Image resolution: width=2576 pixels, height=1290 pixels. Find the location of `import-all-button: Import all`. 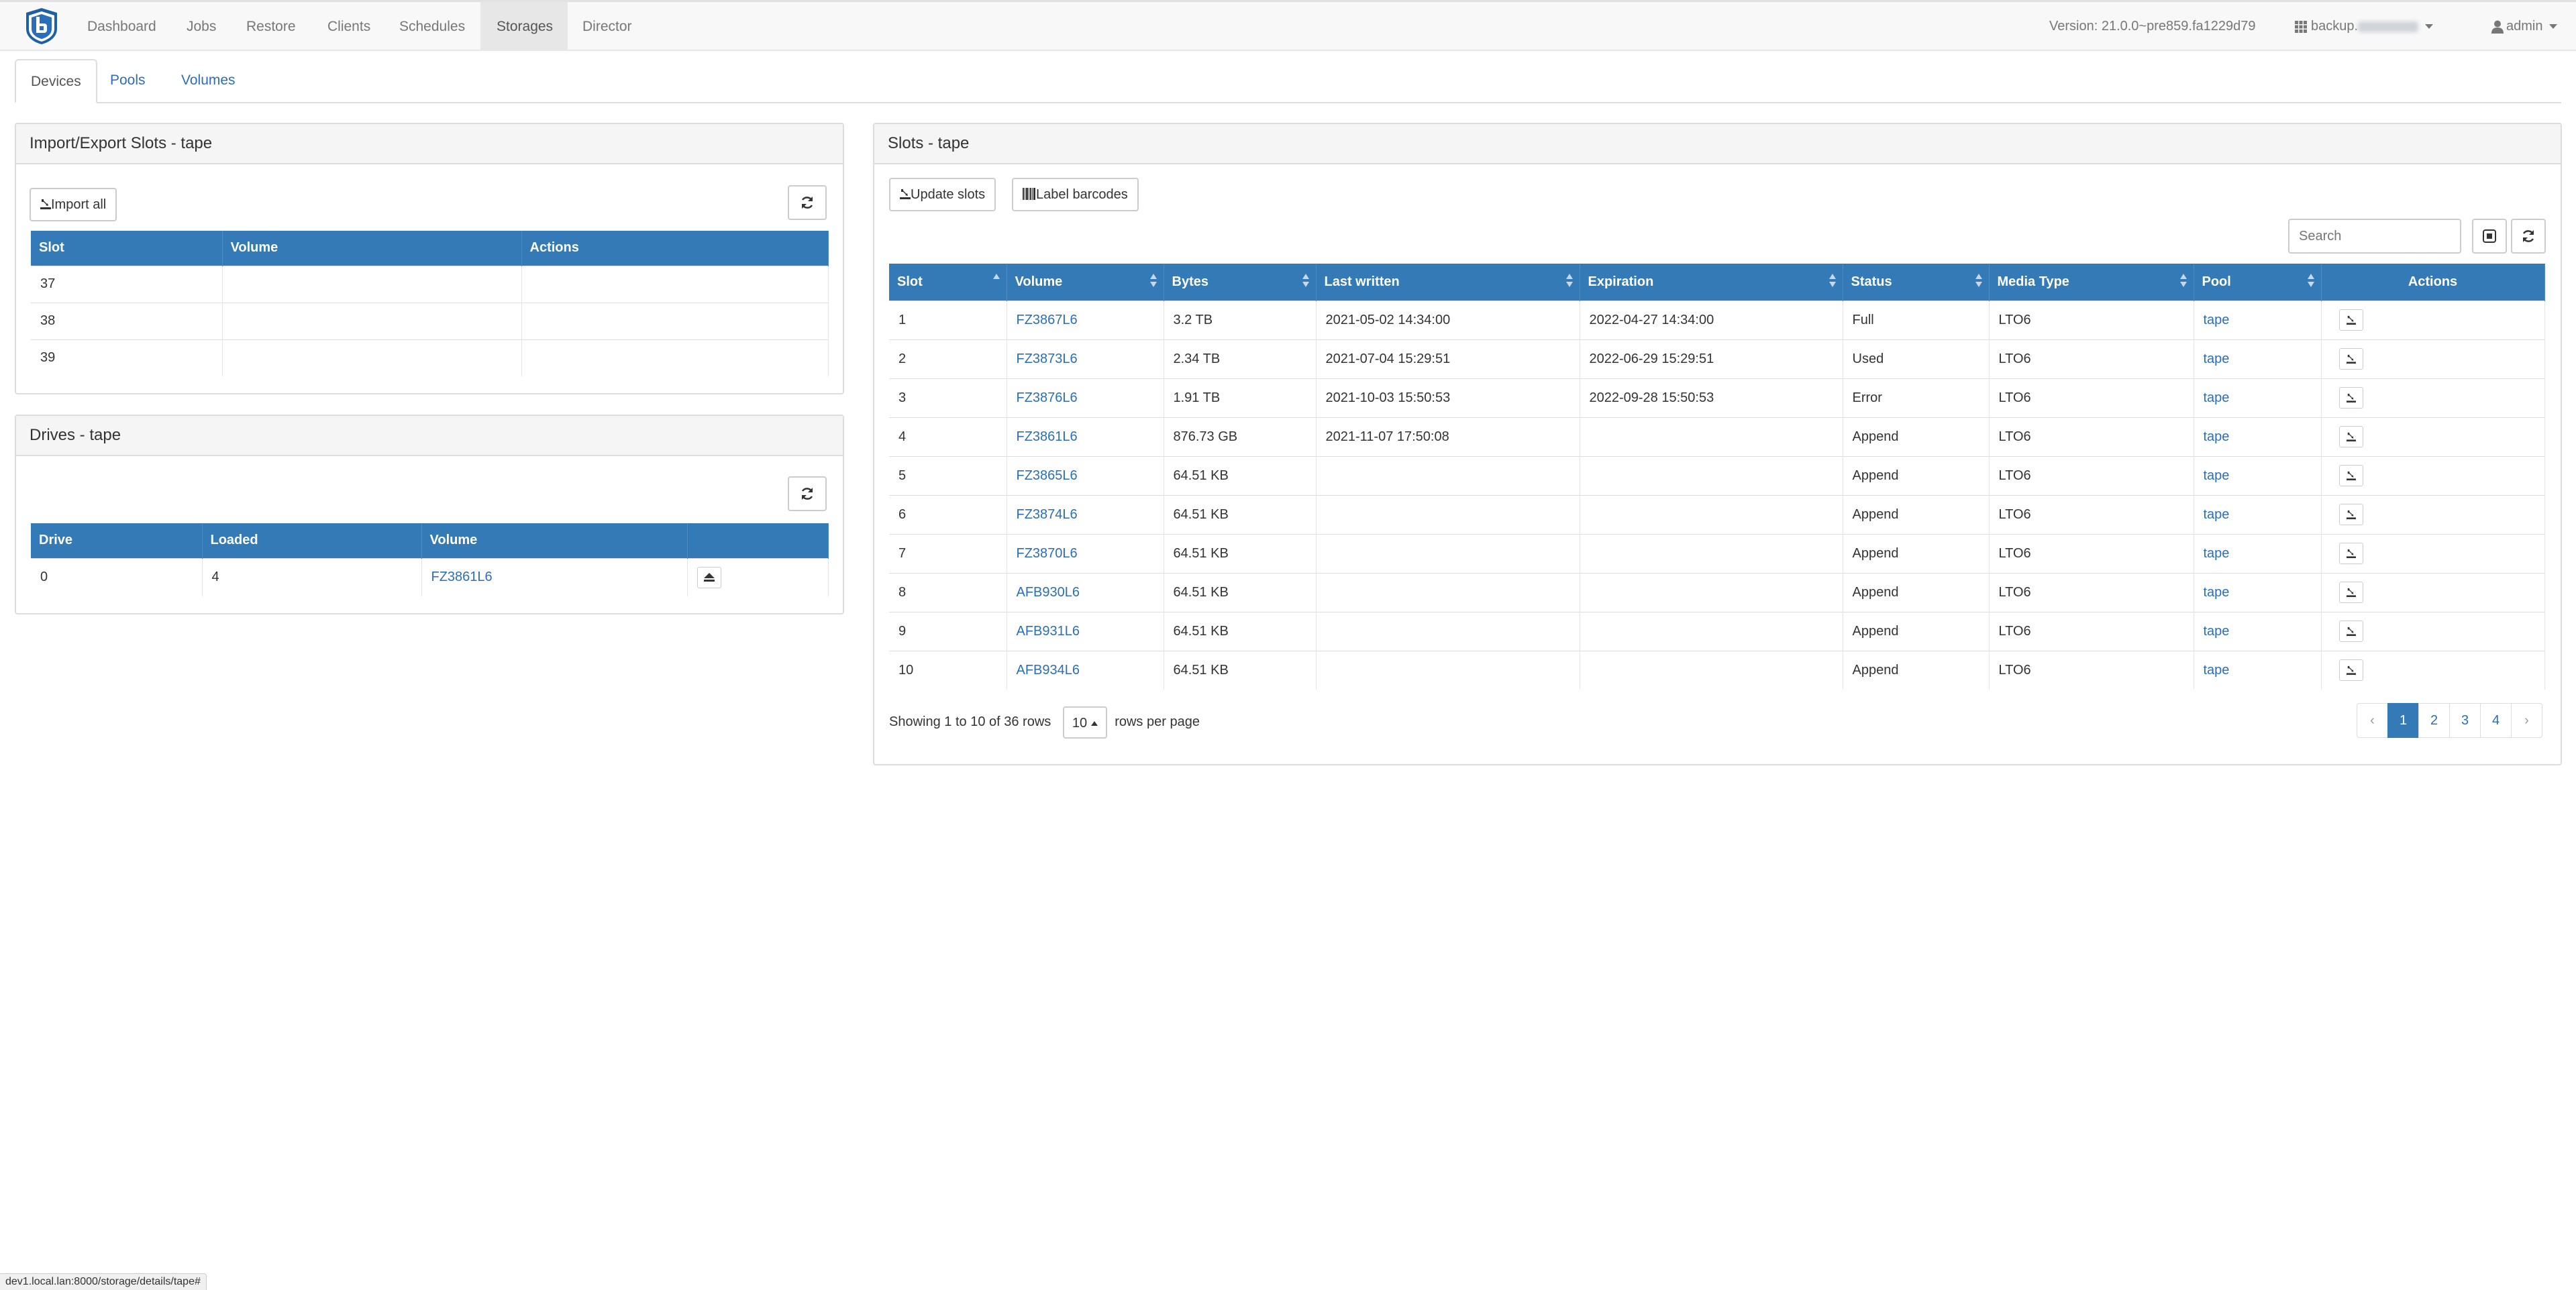

import-all-button: Import all is located at coordinates (73, 204).